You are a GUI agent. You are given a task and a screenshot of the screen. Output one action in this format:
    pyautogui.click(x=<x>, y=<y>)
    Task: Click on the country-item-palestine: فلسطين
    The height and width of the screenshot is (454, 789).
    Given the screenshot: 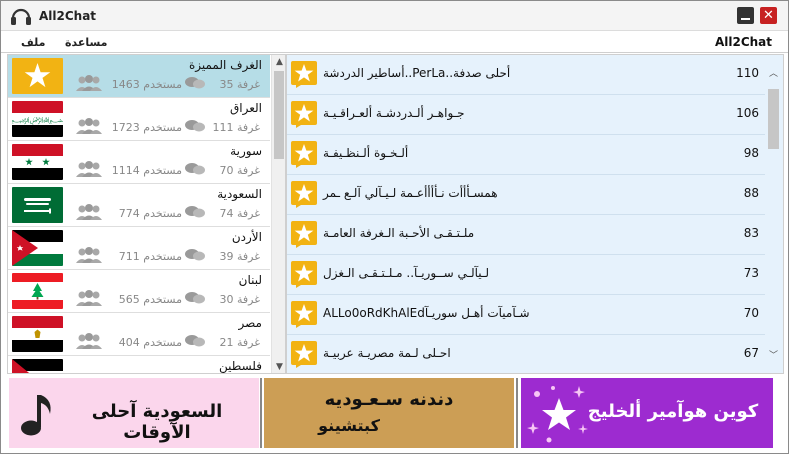 What is the action you would take?
    pyautogui.click(x=139, y=364)
    